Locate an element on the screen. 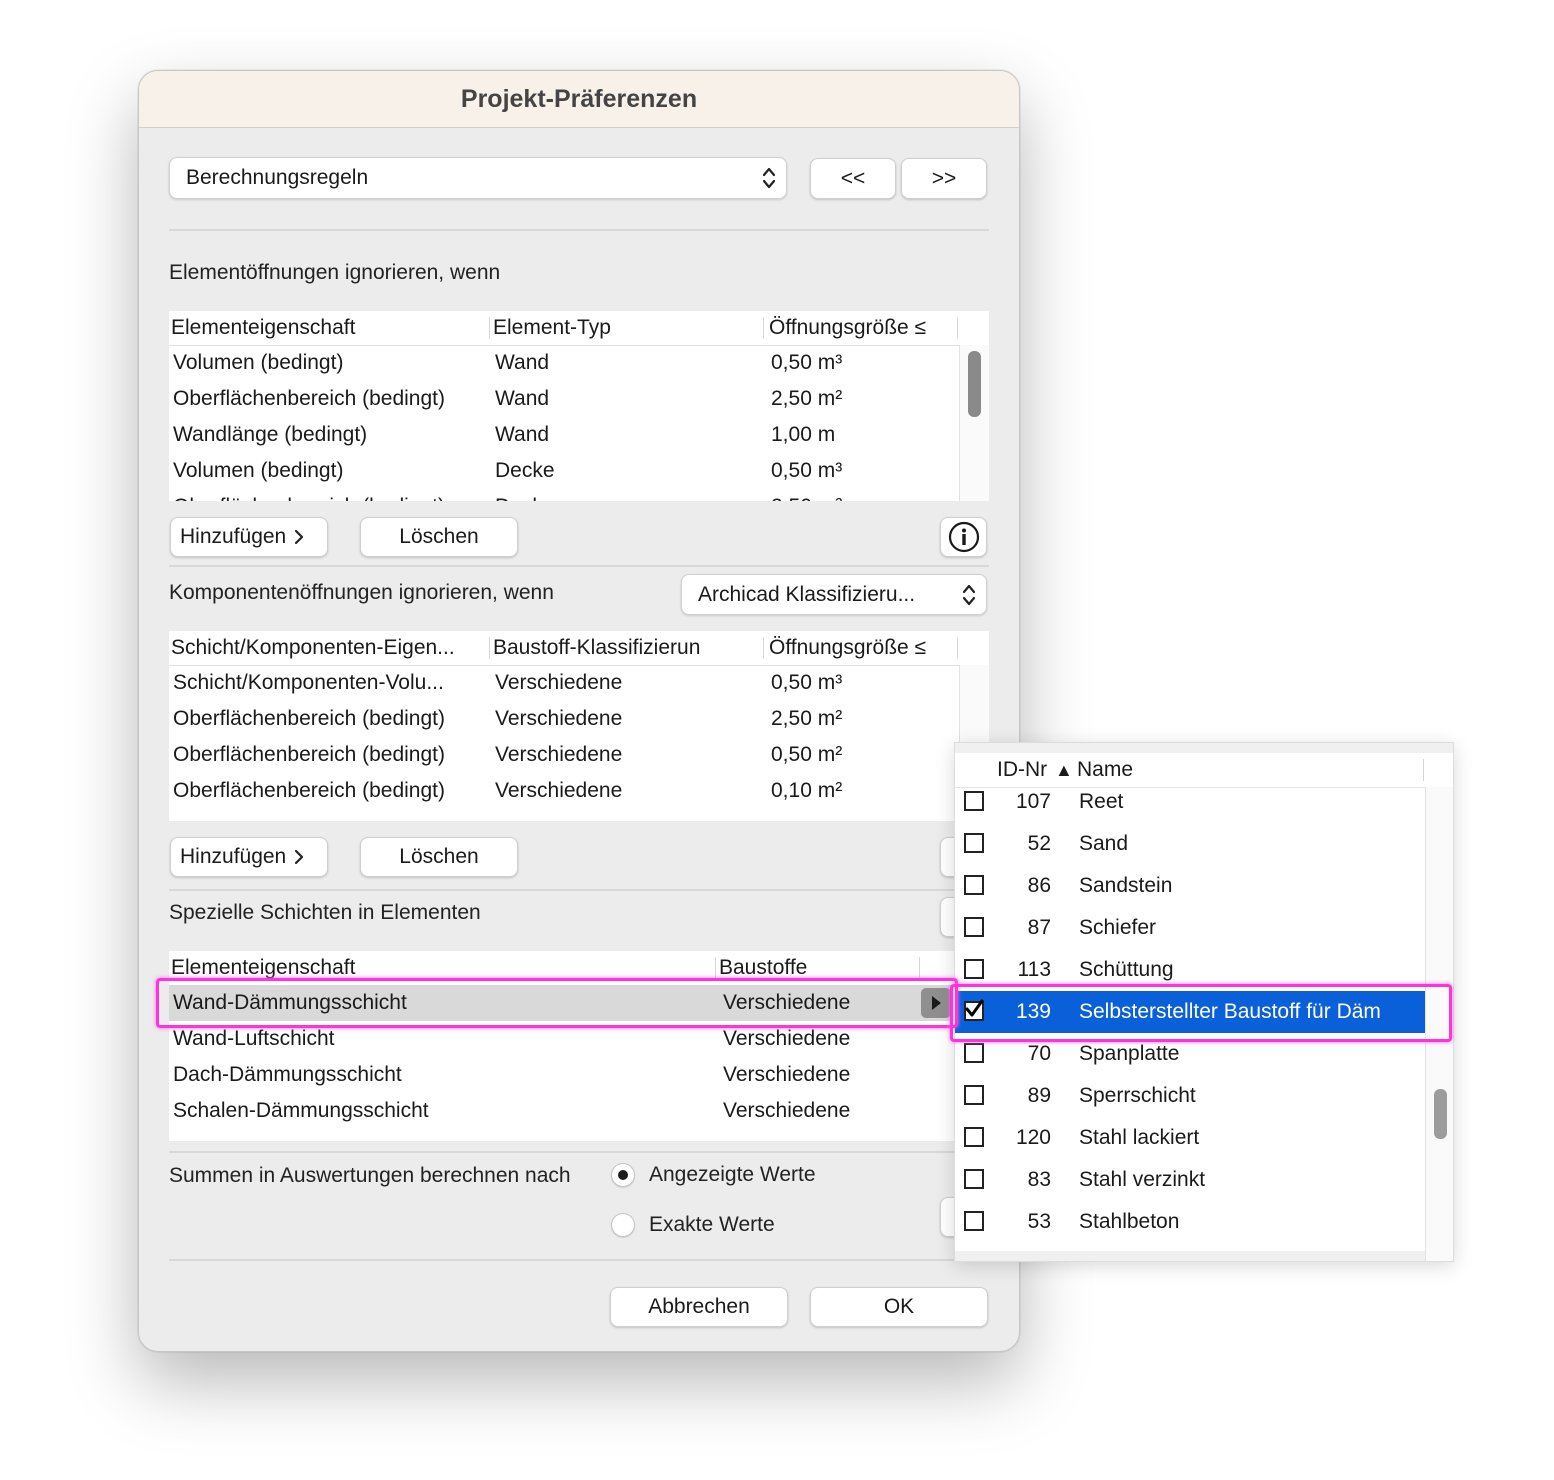 The width and height of the screenshot is (1554, 1480). column-header: Element-Typ is located at coordinates (613, 328).